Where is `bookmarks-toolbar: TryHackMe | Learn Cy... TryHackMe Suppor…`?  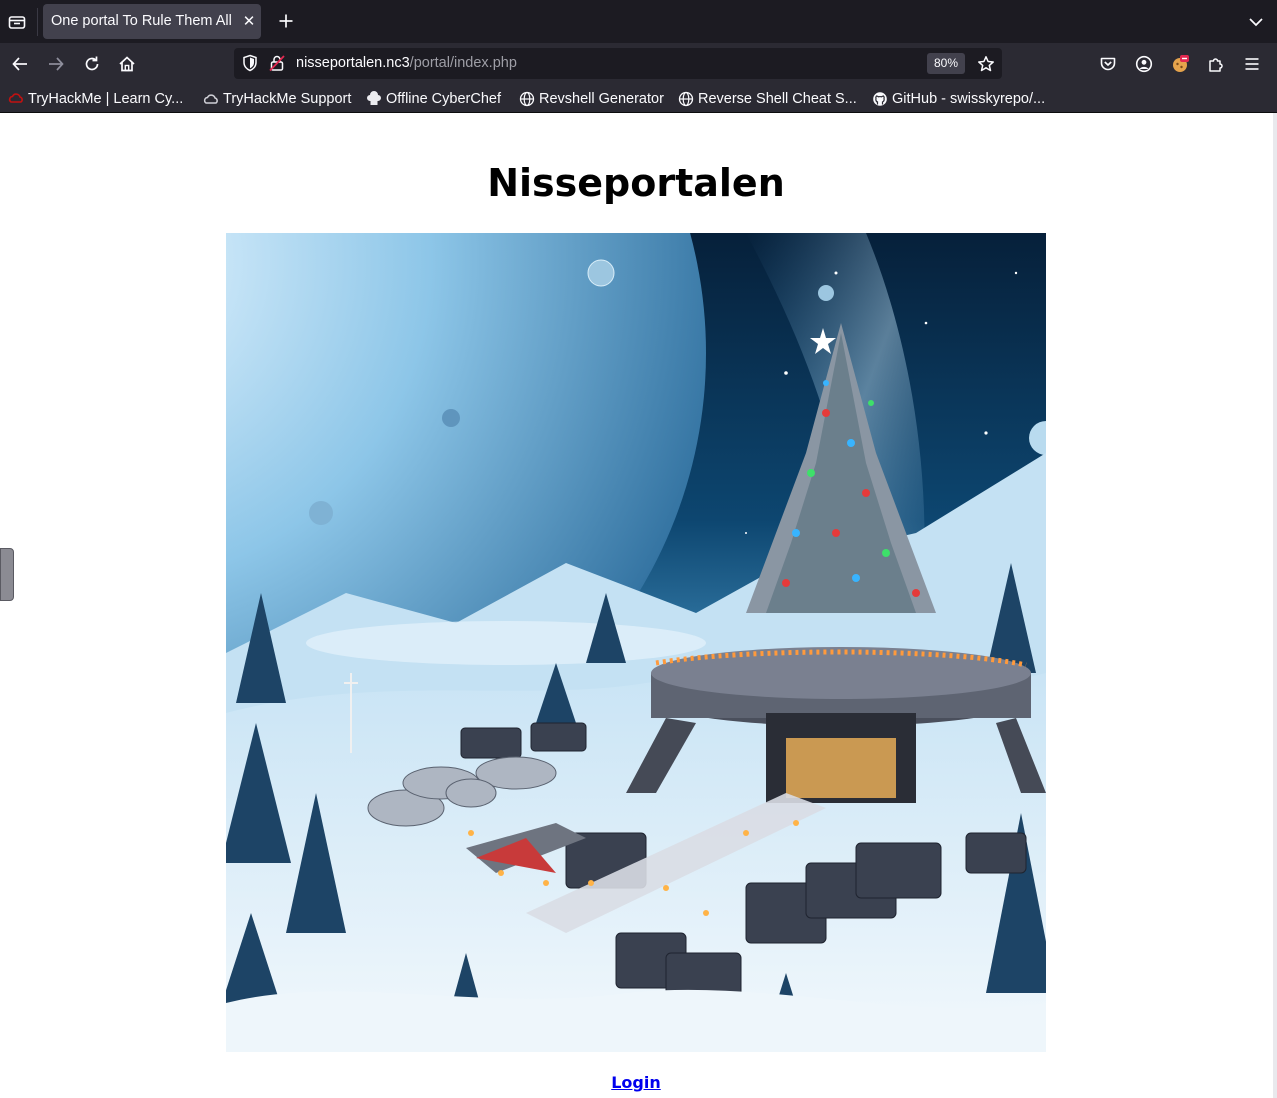
bookmarks-toolbar: TryHackMe | Learn Cy... TryHackMe Suppor… is located at coordinates (638, 98).